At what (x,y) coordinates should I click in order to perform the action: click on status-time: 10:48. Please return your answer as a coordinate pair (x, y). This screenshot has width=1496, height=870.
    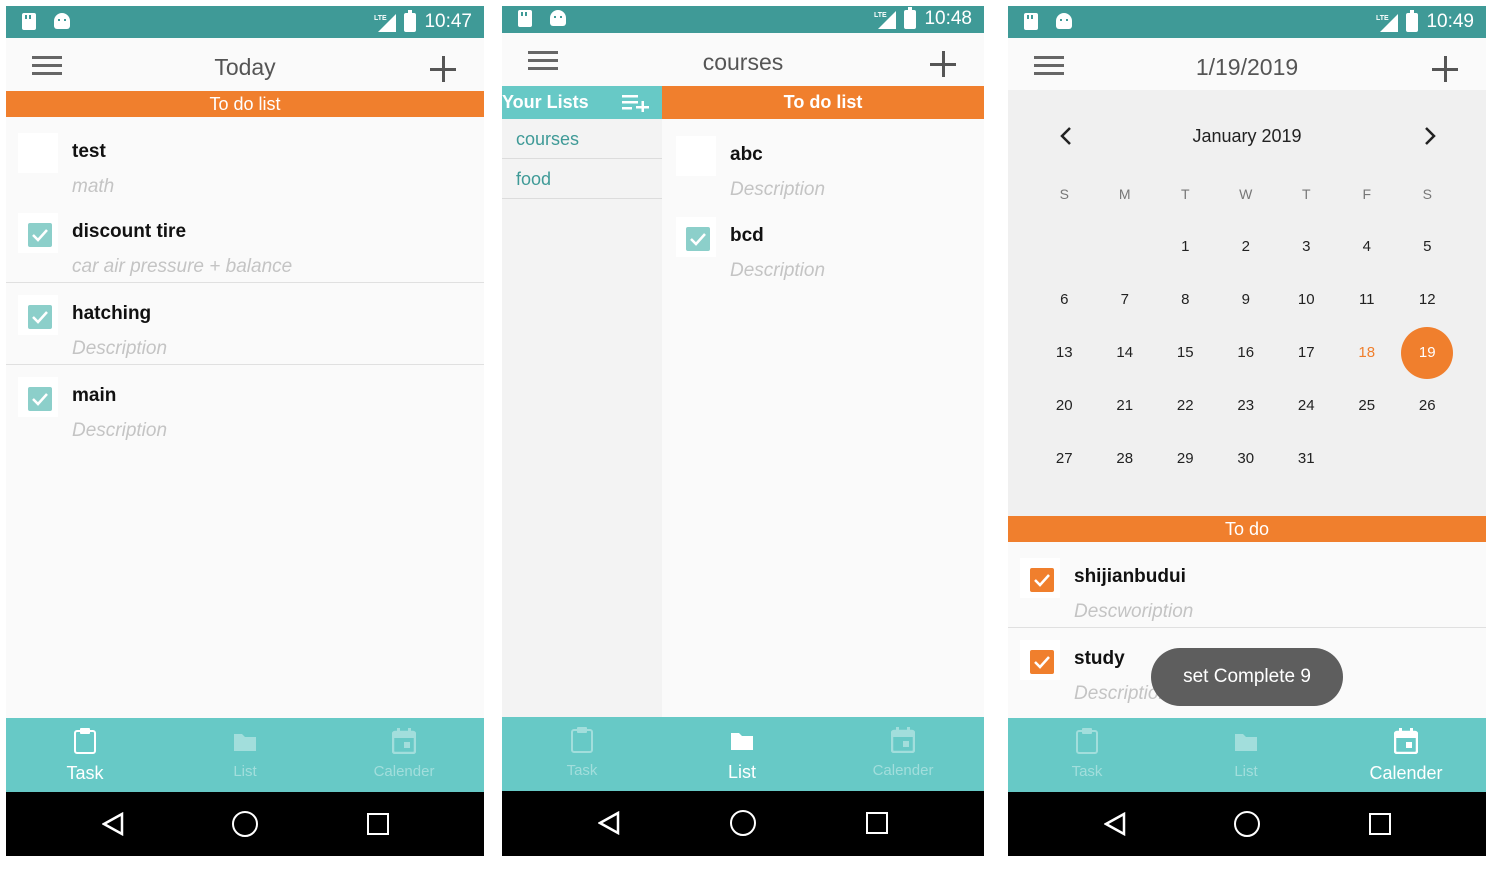
    Looking at the image, I should click on (948, 18).